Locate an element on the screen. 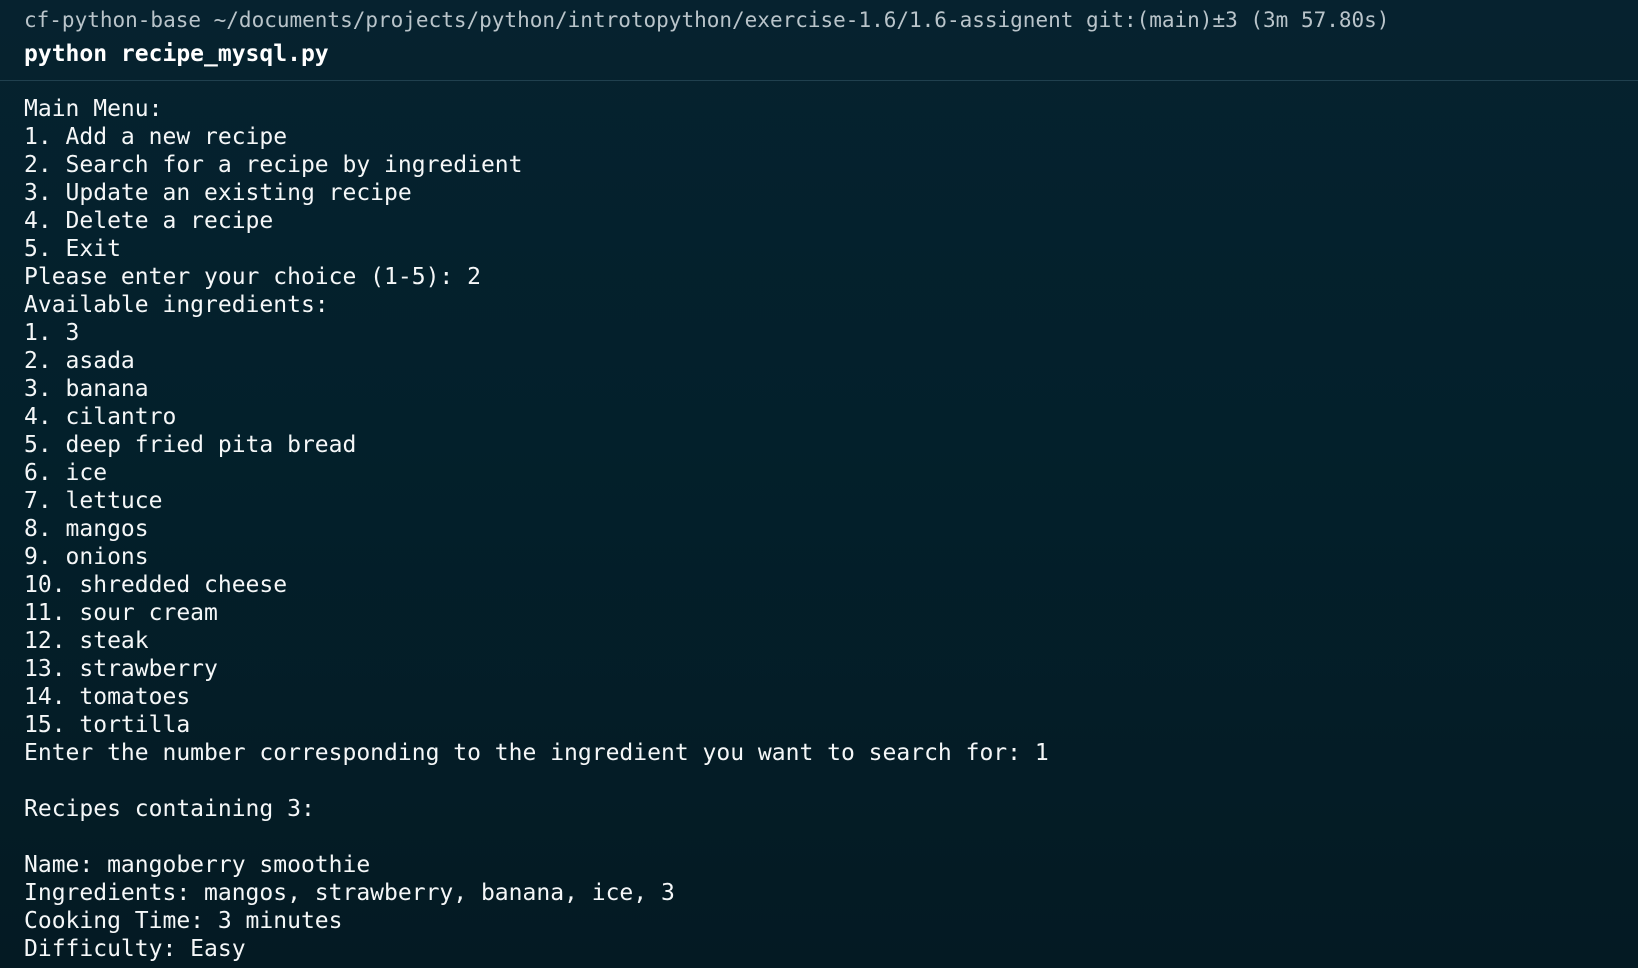 This screenshot has height=968, width=1638. output-line: 5. Exit is located at coordinates (72, 249).